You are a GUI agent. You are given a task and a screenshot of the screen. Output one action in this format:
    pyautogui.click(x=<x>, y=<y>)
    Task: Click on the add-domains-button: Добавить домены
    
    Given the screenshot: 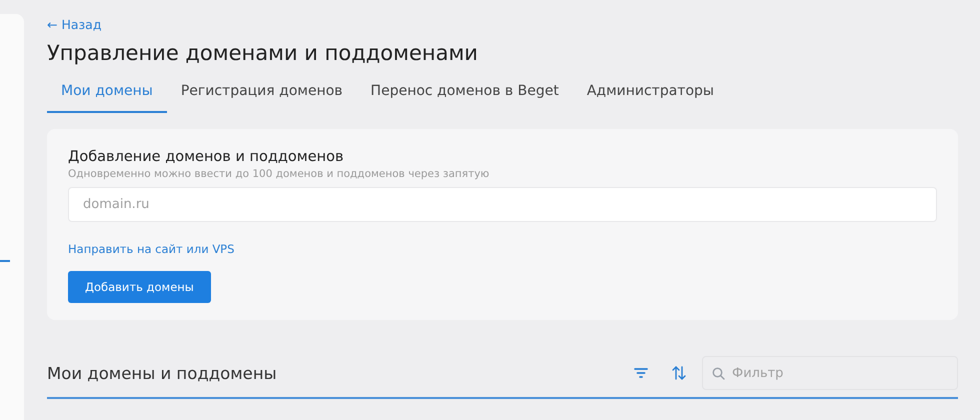 What is the action you would take?
    pyautogui.click(x=139, y=287)
    